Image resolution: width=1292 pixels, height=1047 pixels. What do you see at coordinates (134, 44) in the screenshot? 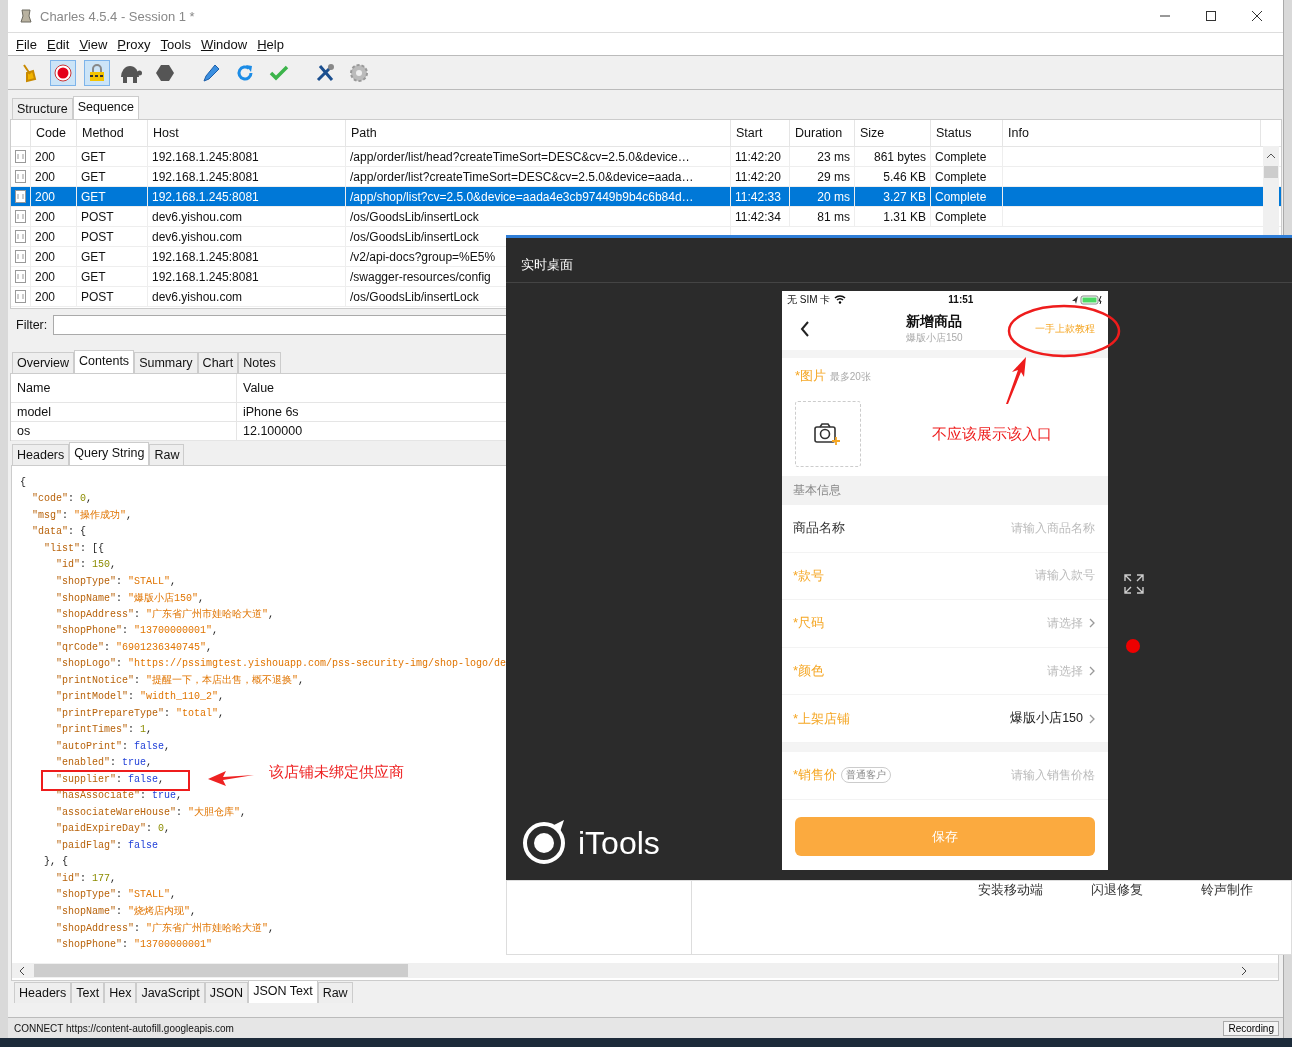
I see `menu-item: Proxy` at bounding box center [134, 44].